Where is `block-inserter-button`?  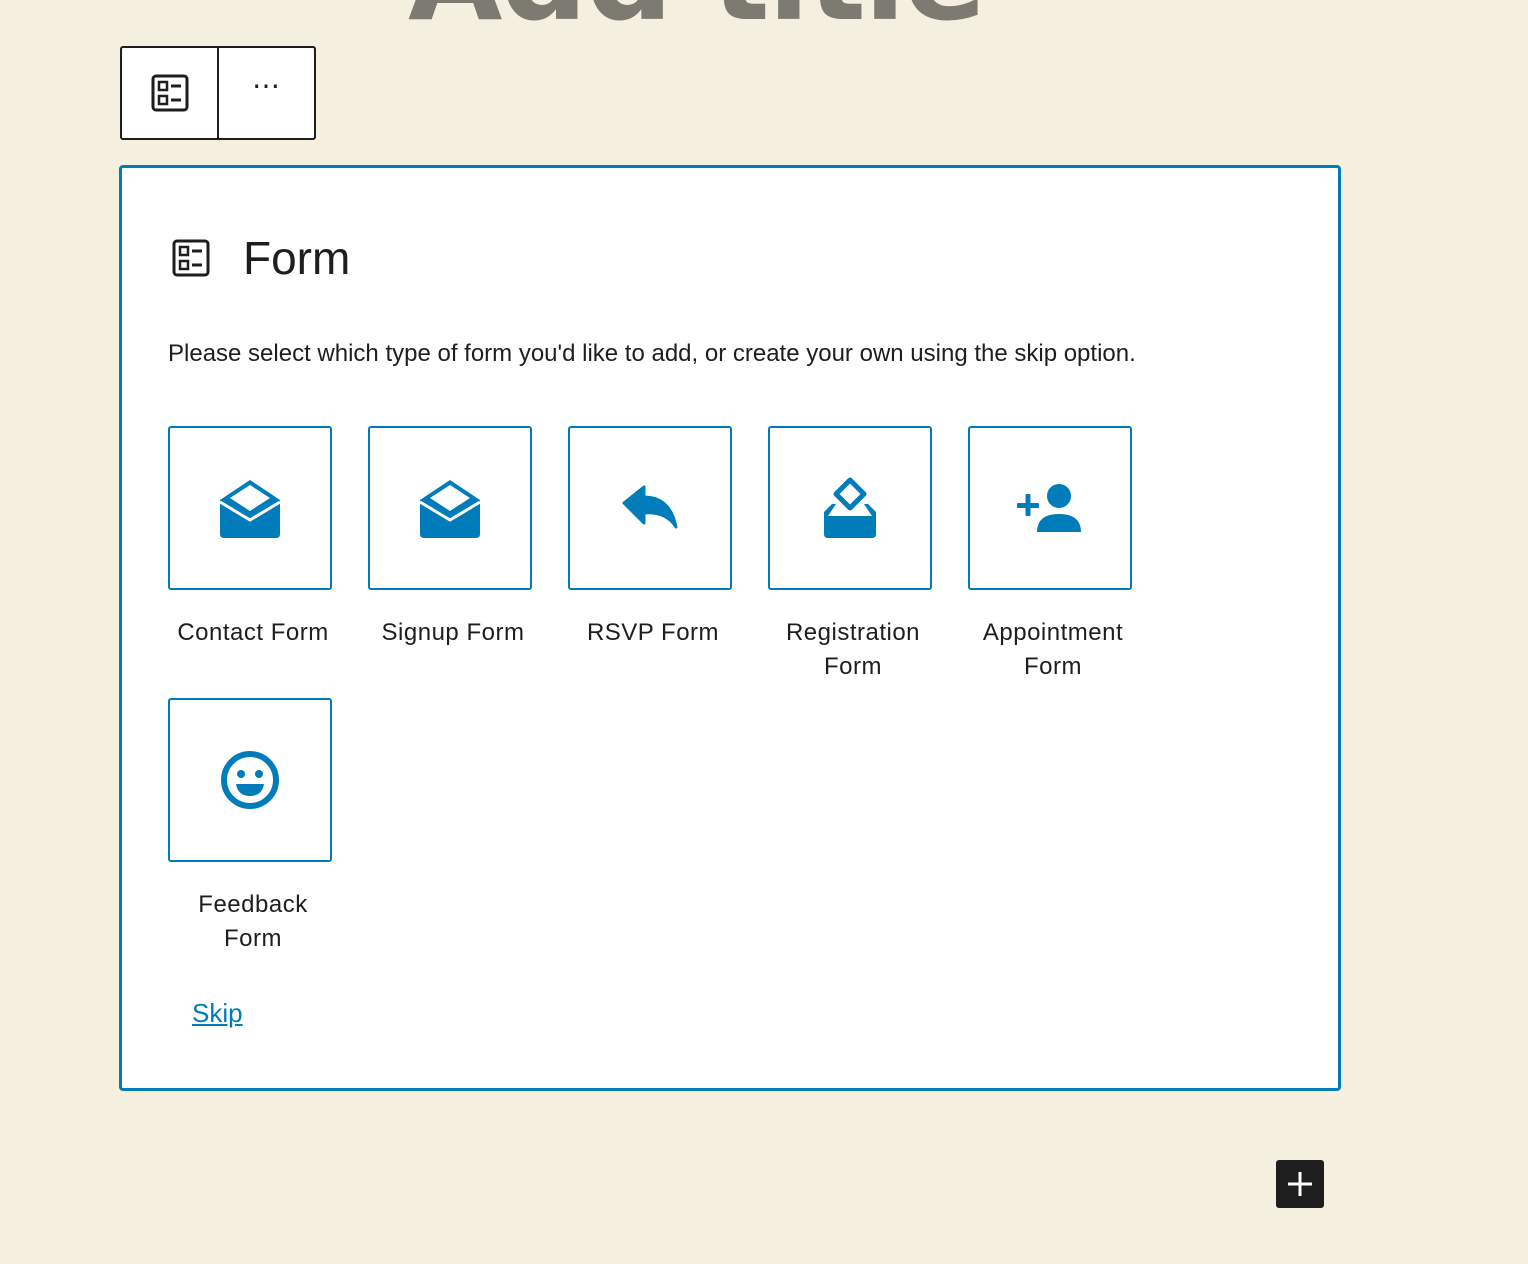 block-inserter-button is located at coordinates (1300, 1184).